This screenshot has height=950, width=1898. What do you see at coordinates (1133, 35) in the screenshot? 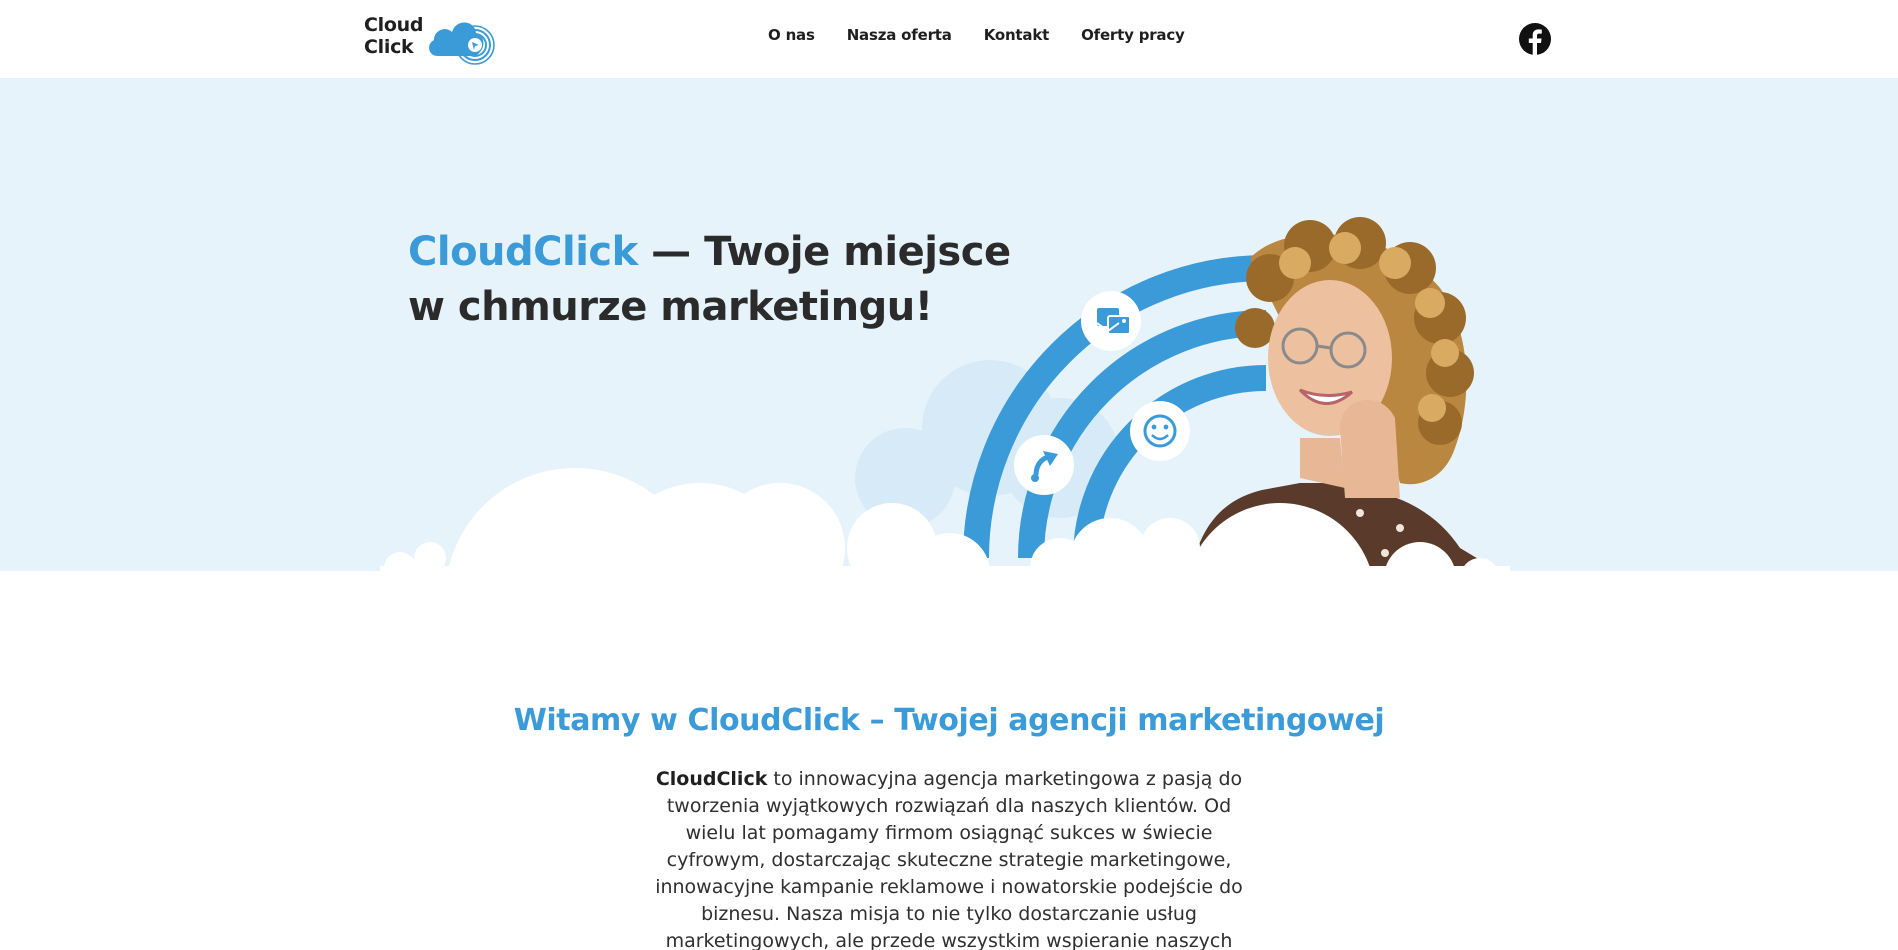
I see `nav-oferty-pracy: Oferty pracy` at bounding box center [1133, 35].